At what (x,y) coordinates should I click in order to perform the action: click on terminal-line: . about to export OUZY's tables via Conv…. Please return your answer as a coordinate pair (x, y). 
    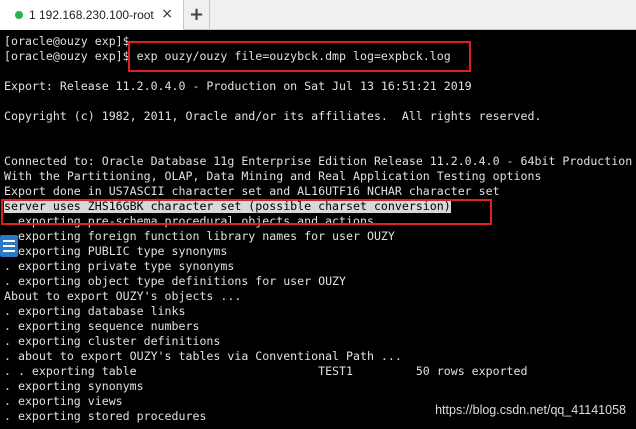
    Looking at the image, I should click on (203, 356).